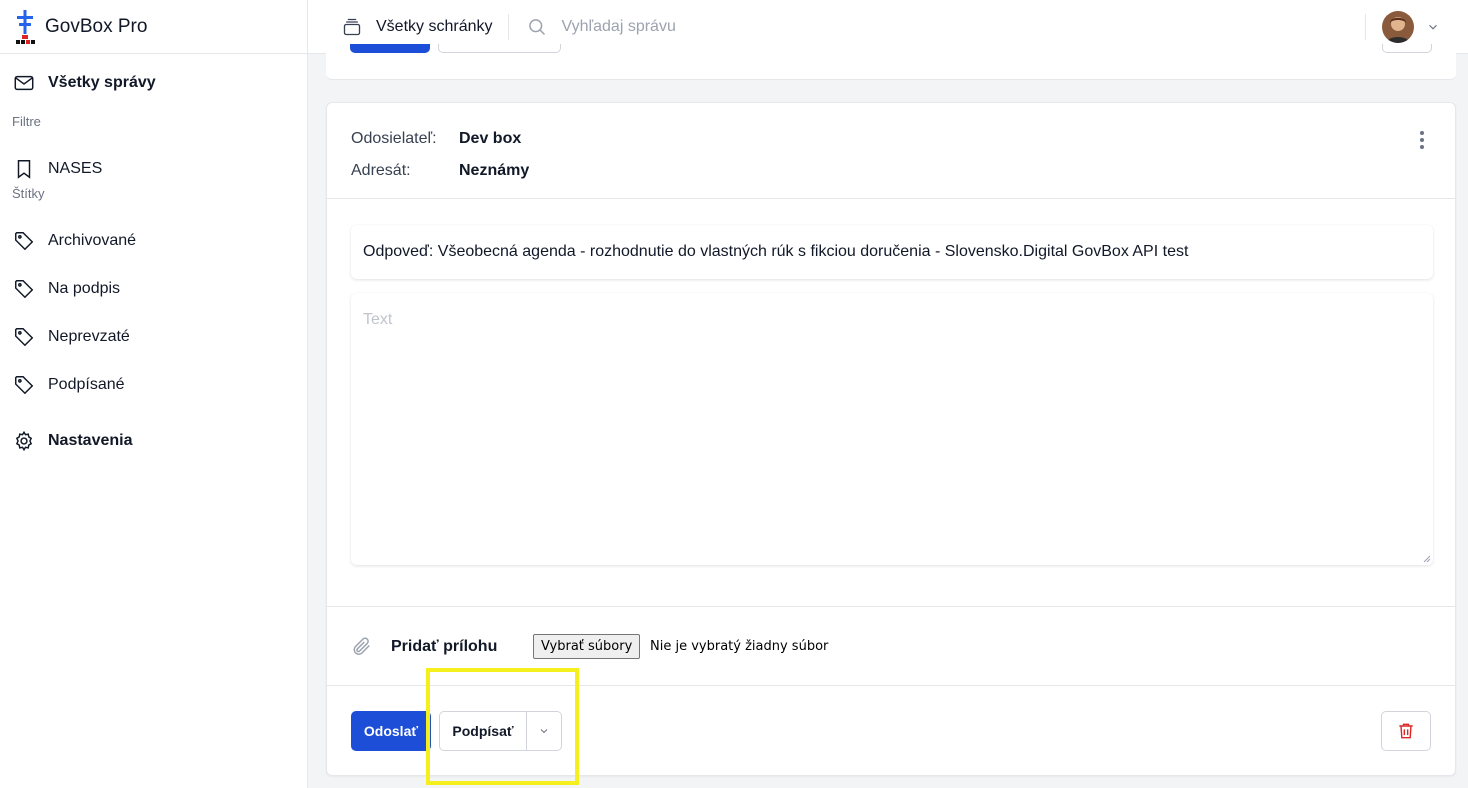  Describe the element at coordinates (1422, 140) in the screenshot. I see `more-options-icon` at that location.